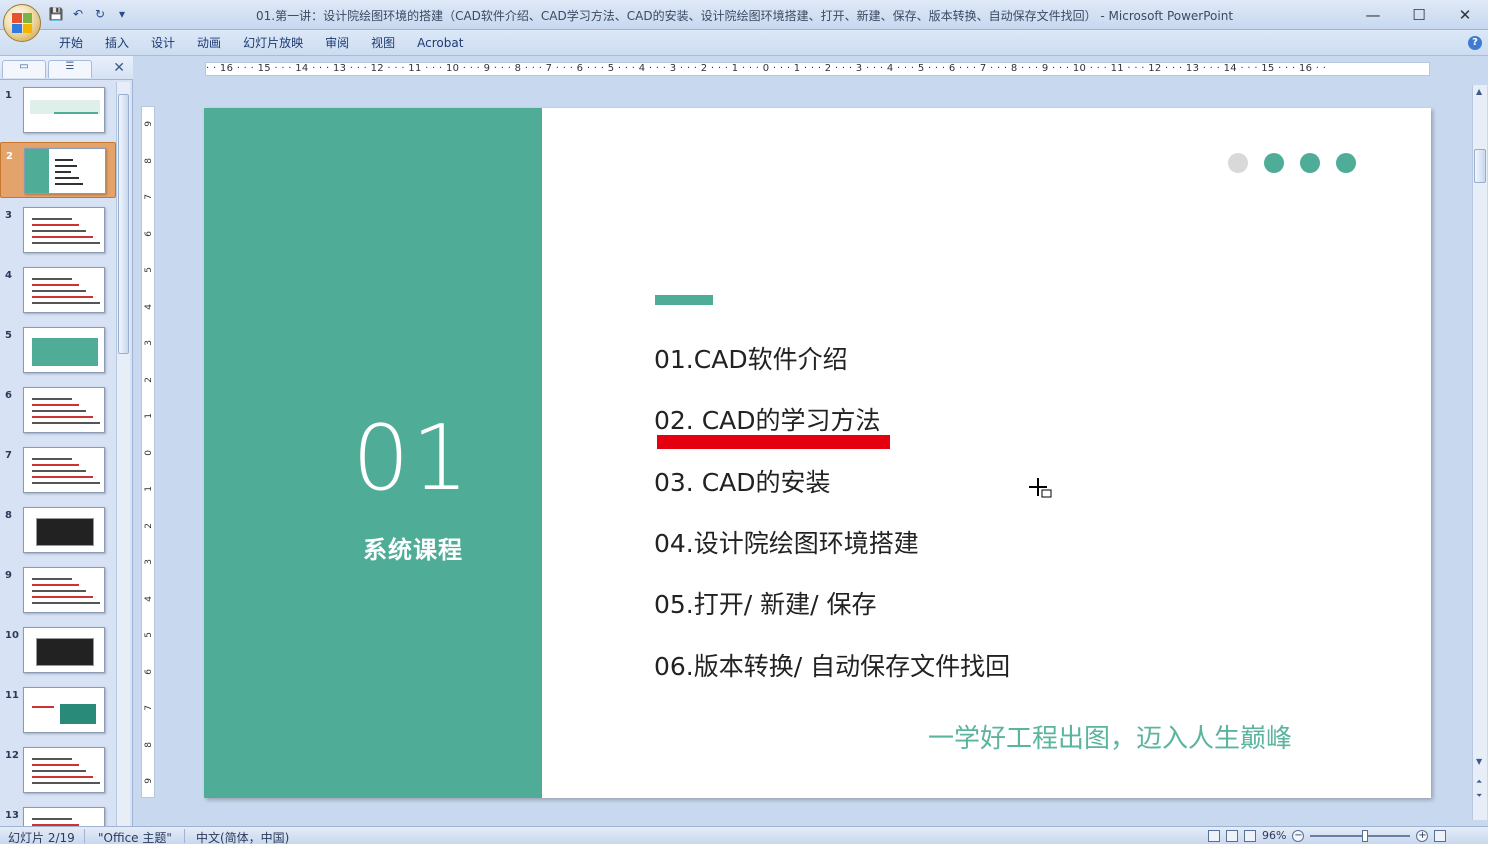  I want to click on slogan-text: 一学好工程出图，迈入人生巅峰, so click(1110, 736).